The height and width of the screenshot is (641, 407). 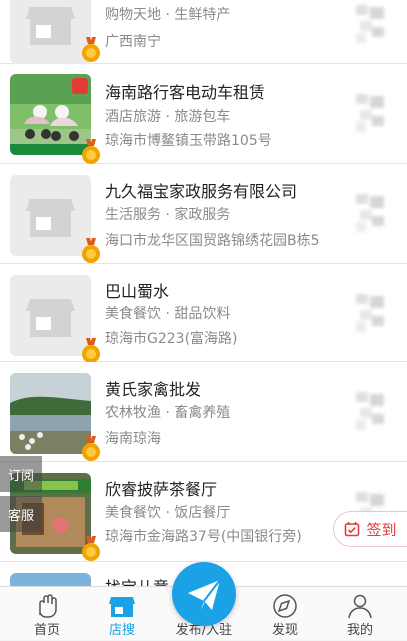 I want to click on signin-button: 签到, so click(x=370, y=529).